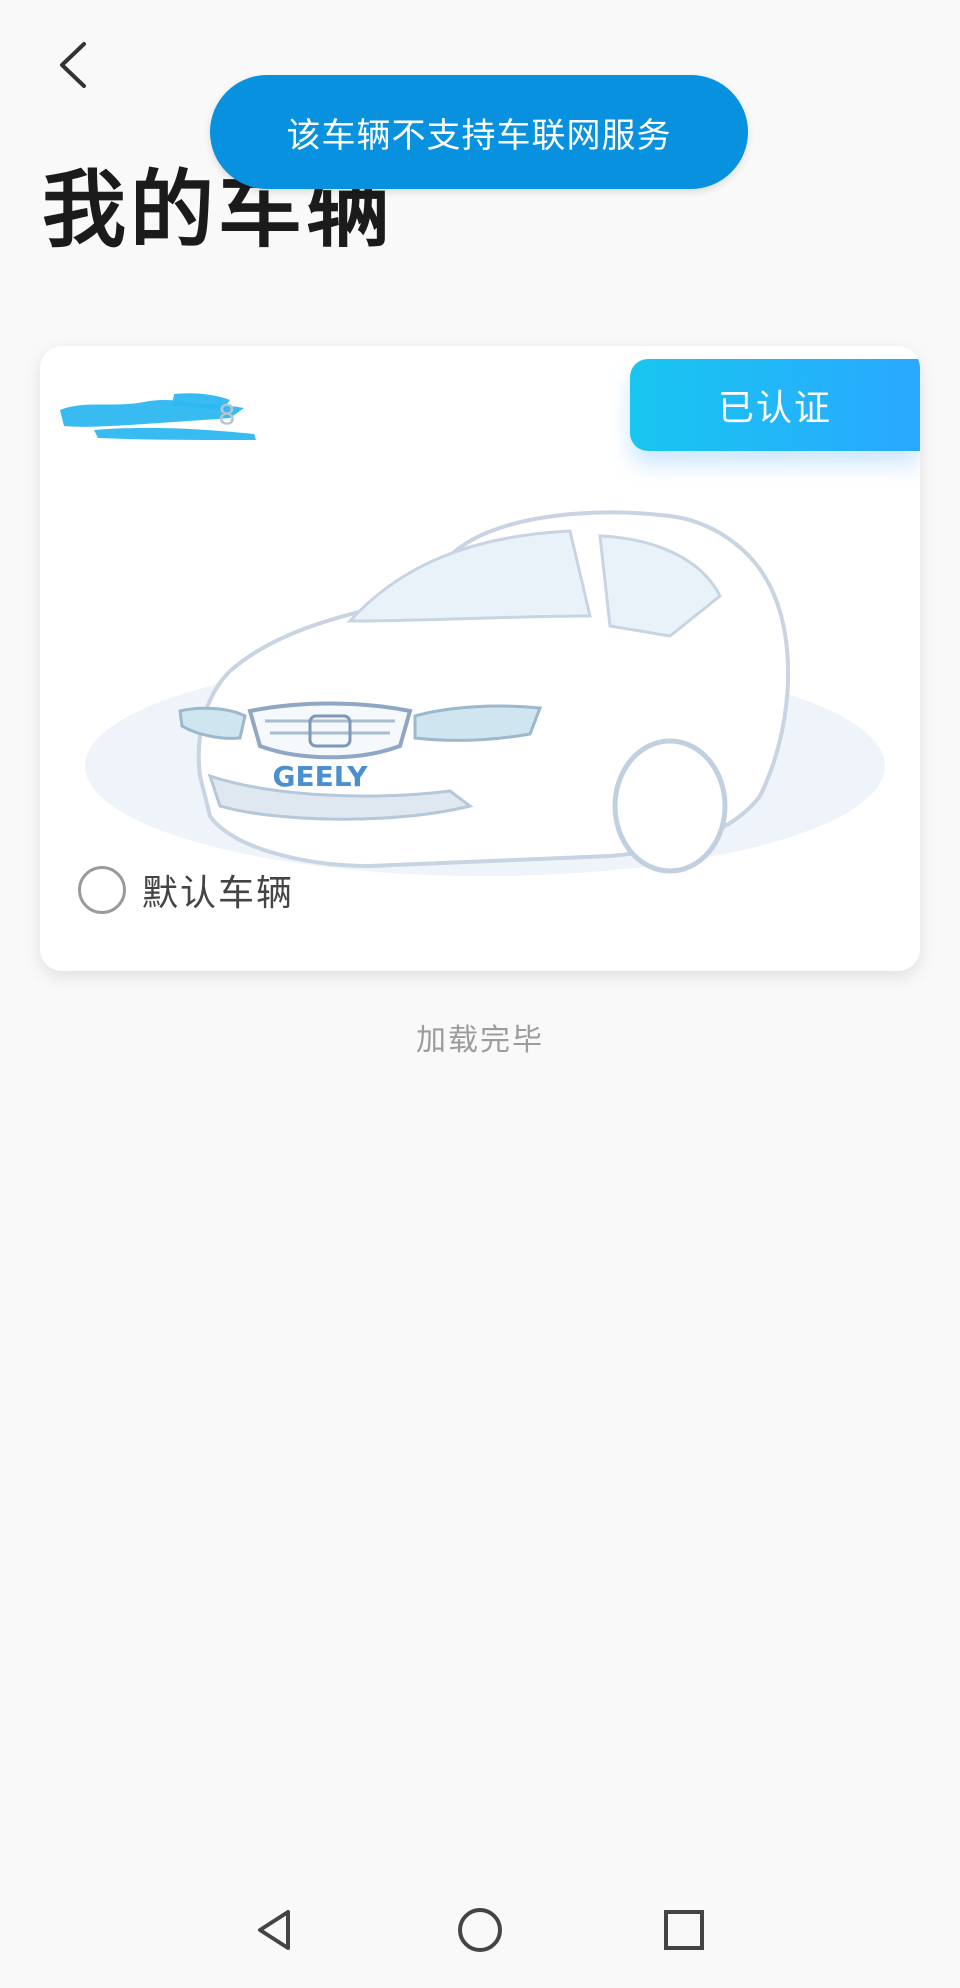  Describe the element at coordinates (218, 893) in the screenshot. I see `default-vehicle-label: 默认车辆` at that location.